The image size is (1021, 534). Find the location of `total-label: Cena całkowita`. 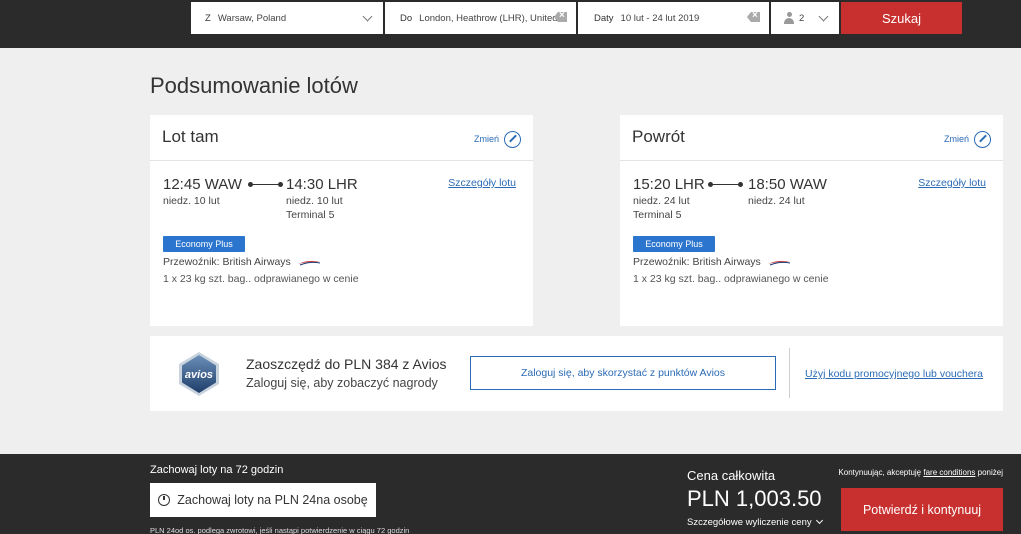

total-label: Cena całkowita is located at coordinates (731, 475).